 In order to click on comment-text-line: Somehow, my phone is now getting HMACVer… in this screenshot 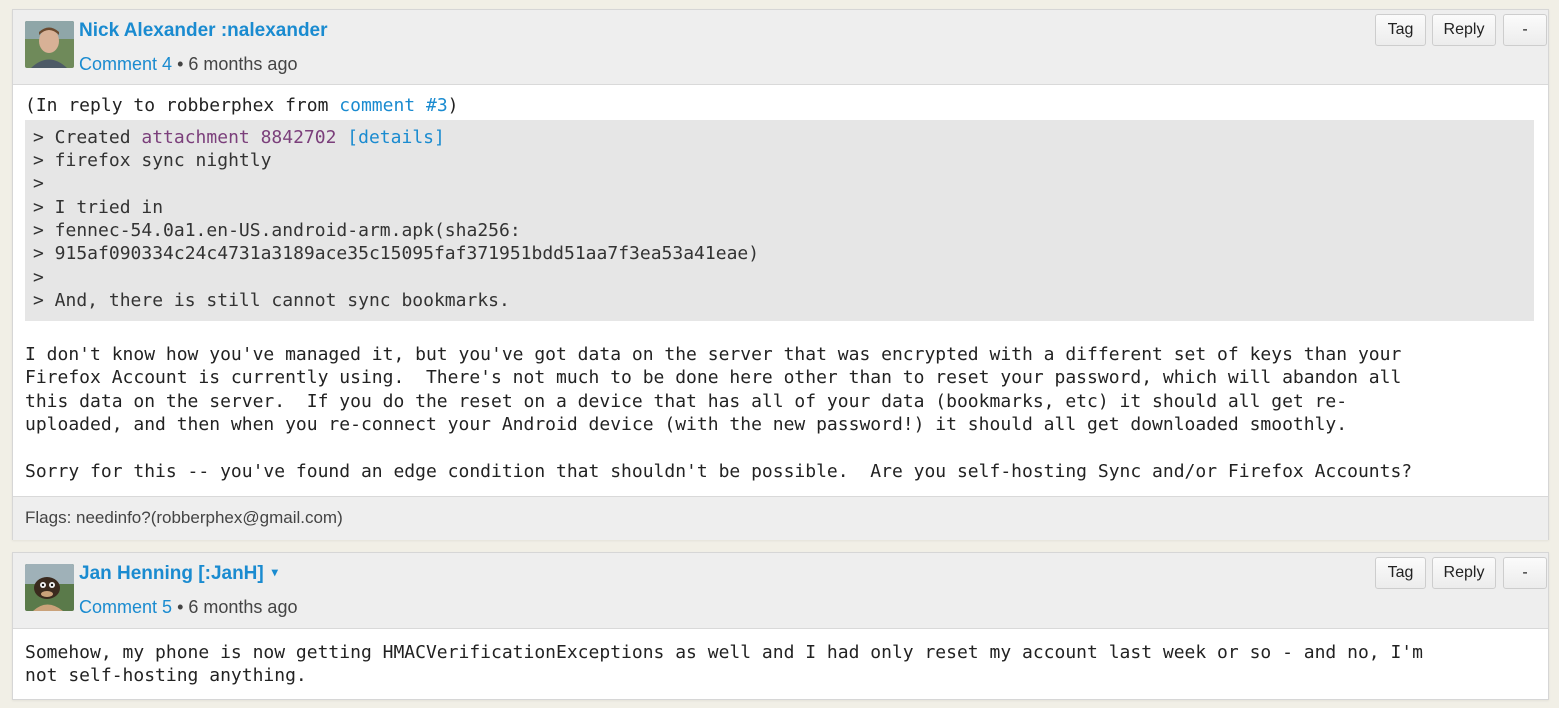, I will do `click(724, 652)`.